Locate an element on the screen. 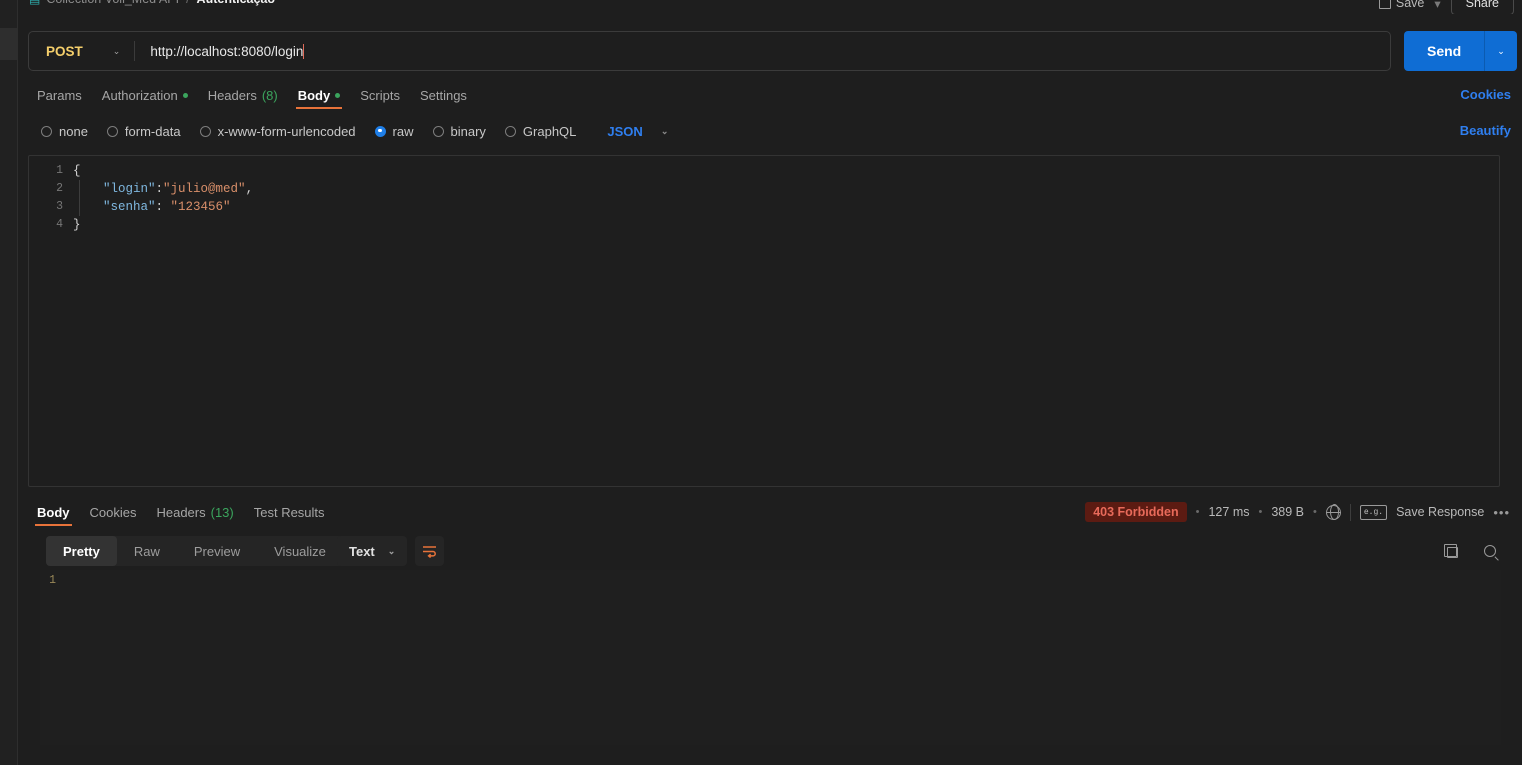 The image size is (1522, 765). line-number: 4 is located at coordinates (59, 224).